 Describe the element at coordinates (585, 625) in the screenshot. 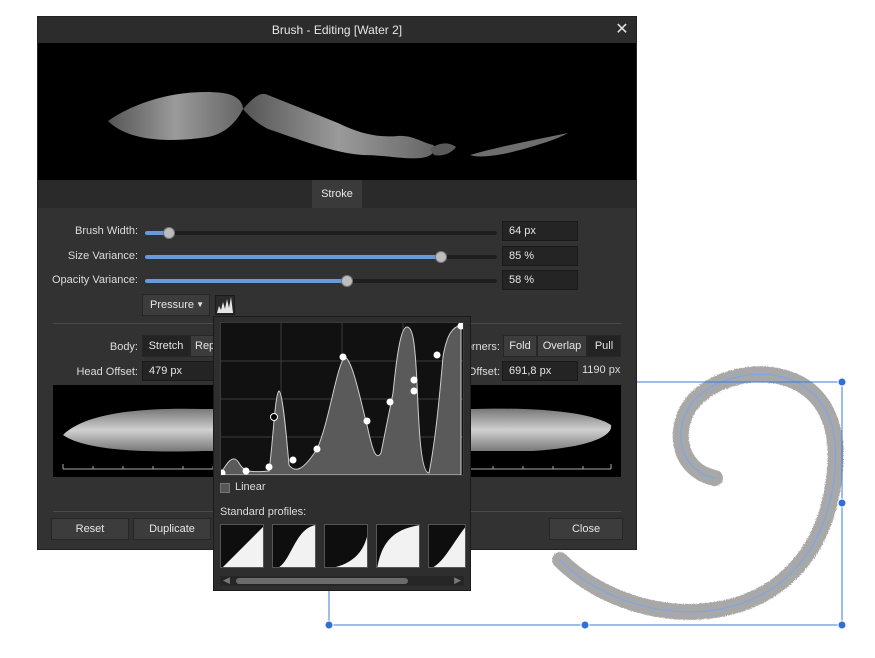

I see `selection-handle-bottom` at that location.